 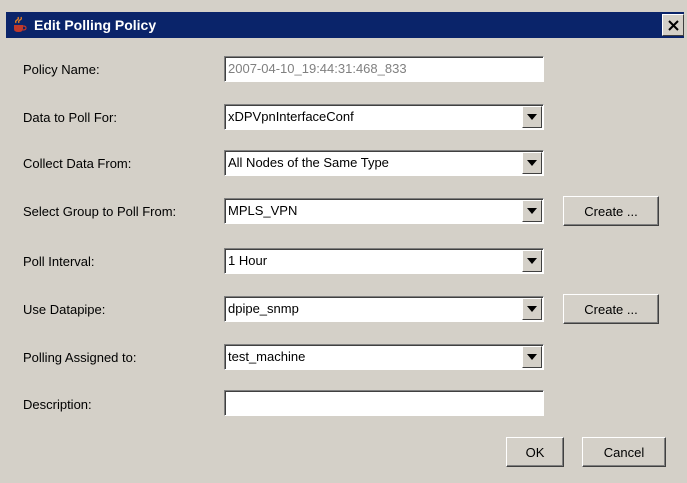 I want to click on assigned-dropdown-button, so click(x=532, y=357).